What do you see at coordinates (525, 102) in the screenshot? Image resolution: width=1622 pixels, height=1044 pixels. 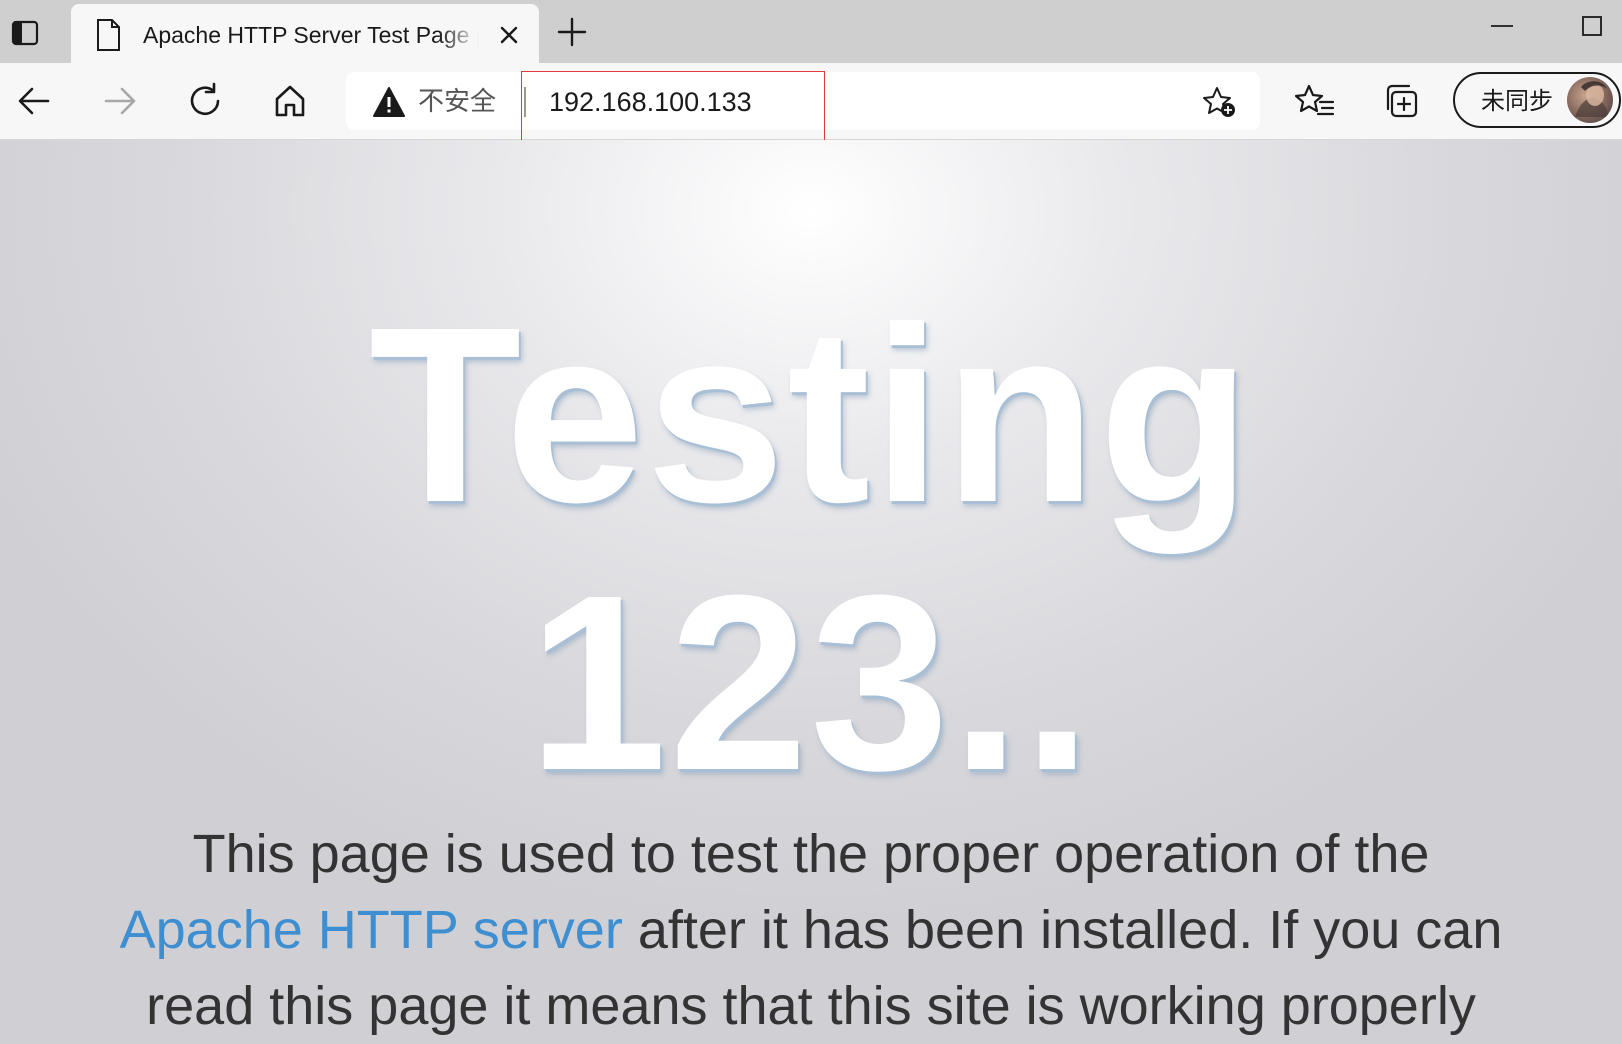 I see `address-separator` at bounding box center [525, 102].